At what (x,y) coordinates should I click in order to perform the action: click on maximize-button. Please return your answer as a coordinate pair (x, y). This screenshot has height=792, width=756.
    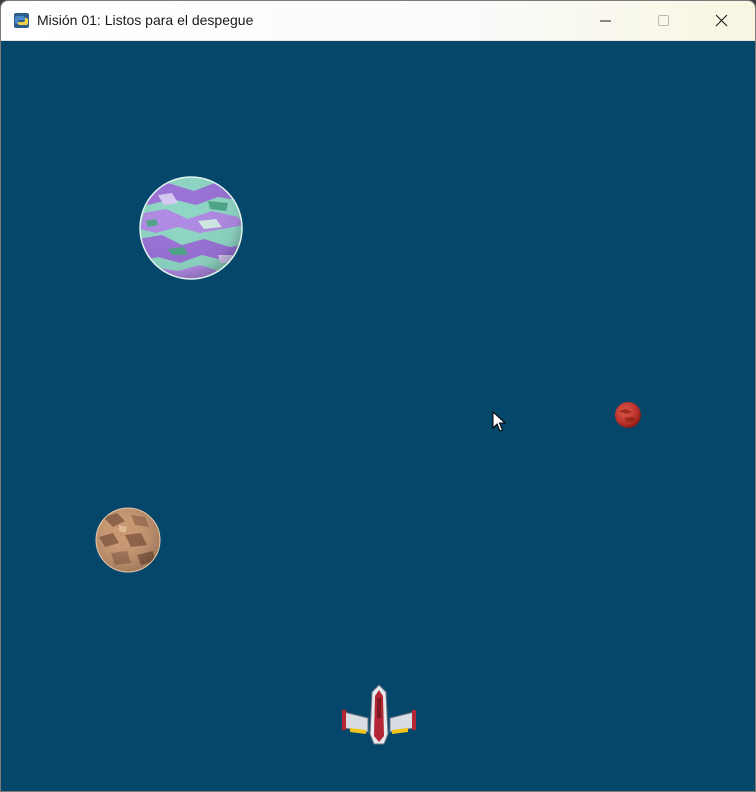
    Looking at the image, I should click on (664, 20).